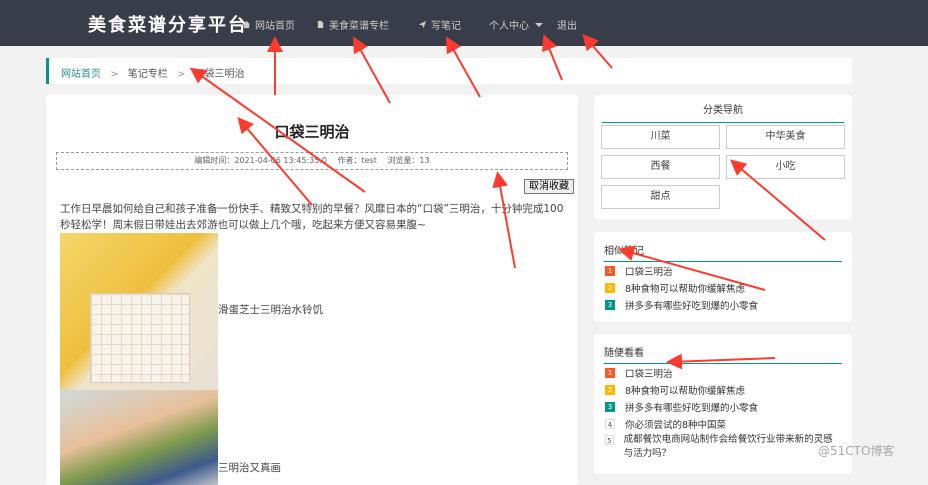 This screenshot has width=928, height=485. Describe the element at coordinates (449, 71) in the screenshot. I see `breadcrumb: 网站首页 > 笔记专栏 > 口袋三明治` at that location.